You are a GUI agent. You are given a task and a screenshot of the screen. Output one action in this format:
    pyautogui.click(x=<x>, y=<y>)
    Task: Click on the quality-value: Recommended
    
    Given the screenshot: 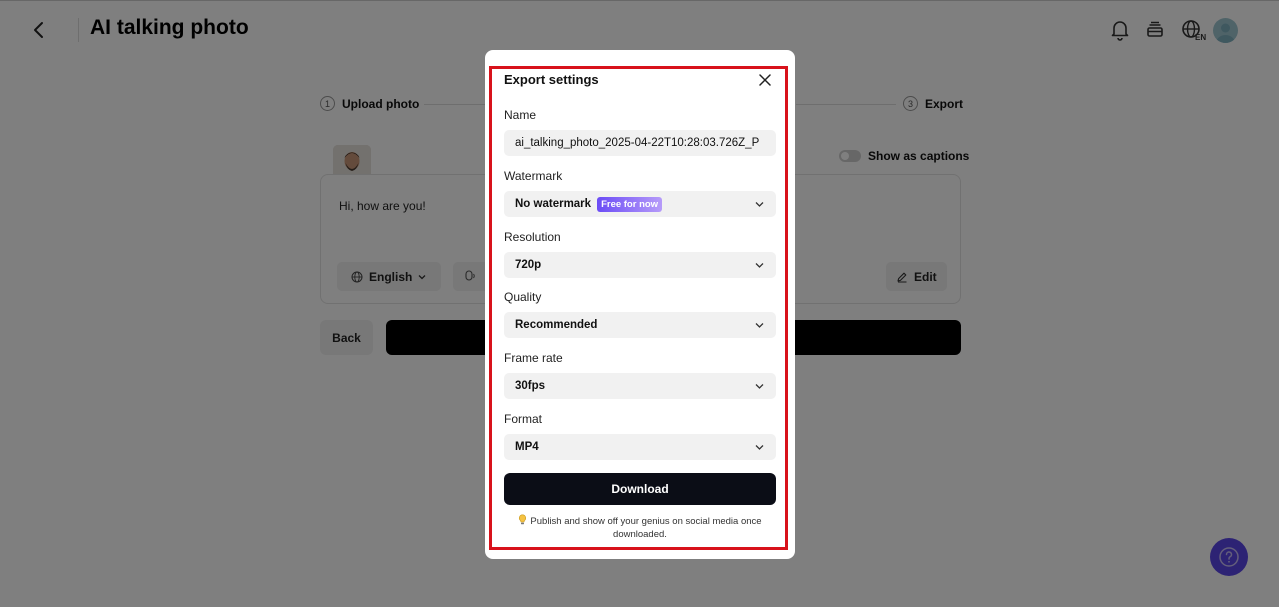 What is the action you would take?
    pyautogui.click(x=556, y=325)
    